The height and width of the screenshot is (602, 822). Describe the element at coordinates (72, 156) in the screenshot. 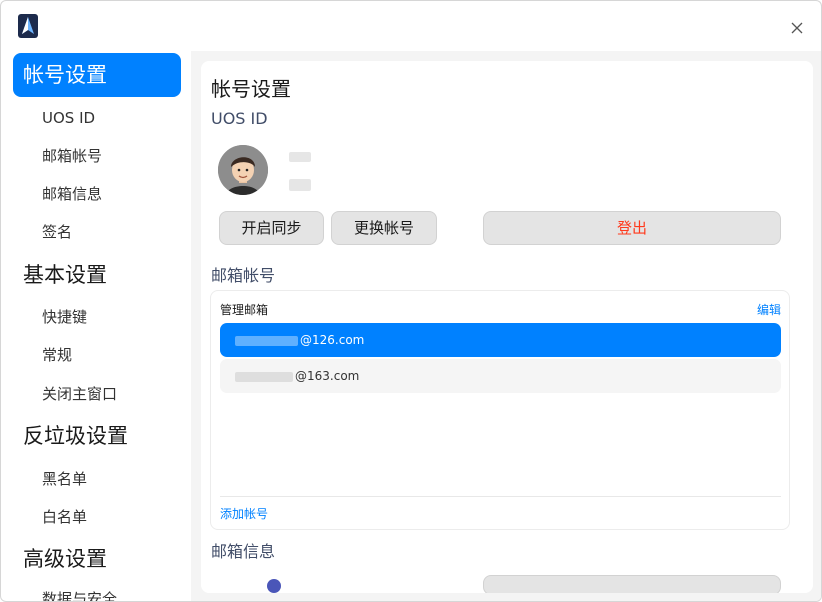

I see `sidebar-item-mail-account: 邮箱帐号` at that location.